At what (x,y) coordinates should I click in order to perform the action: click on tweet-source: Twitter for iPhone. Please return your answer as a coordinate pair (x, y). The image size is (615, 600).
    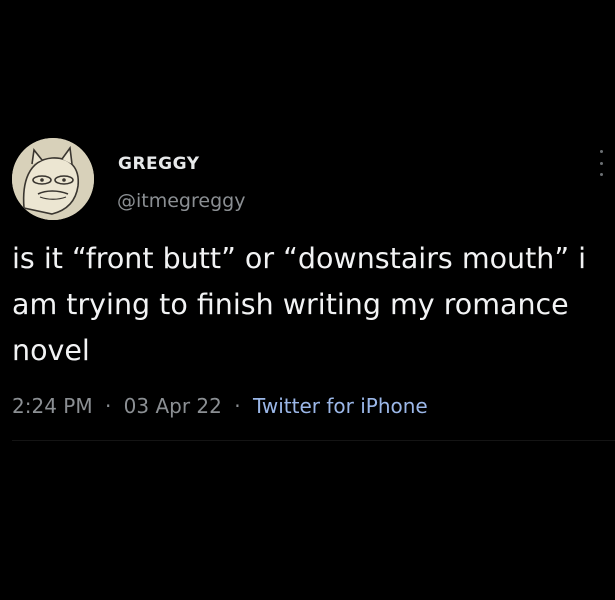
    Looking at the image, I should click on (340, 406).